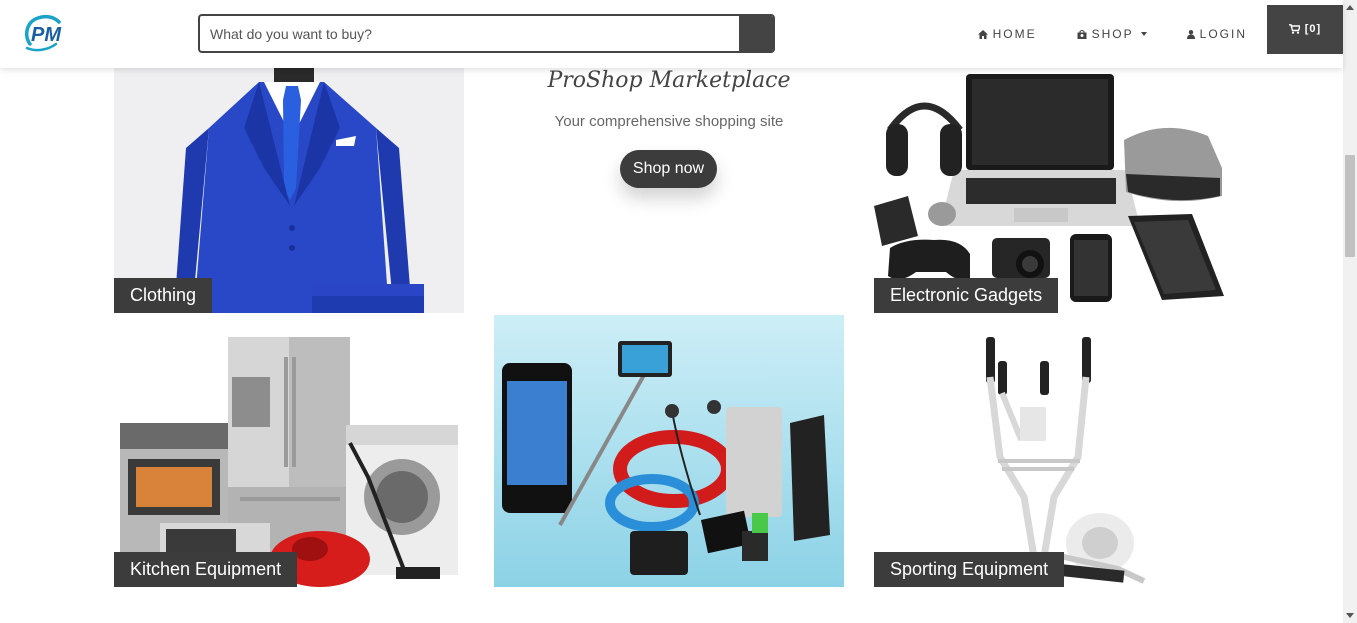  I want to click on gadgets-image, so click(1049, 190).